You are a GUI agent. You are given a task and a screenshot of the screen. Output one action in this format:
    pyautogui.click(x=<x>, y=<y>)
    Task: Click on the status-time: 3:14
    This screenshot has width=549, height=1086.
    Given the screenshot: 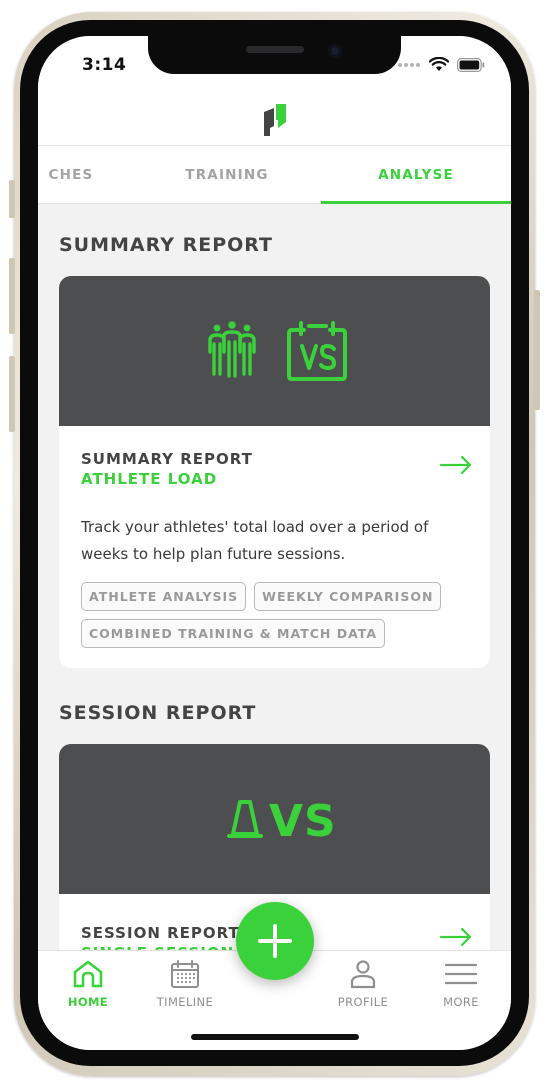 What is the action you would take?
    pyautogui.click(x=104, y=65)
    